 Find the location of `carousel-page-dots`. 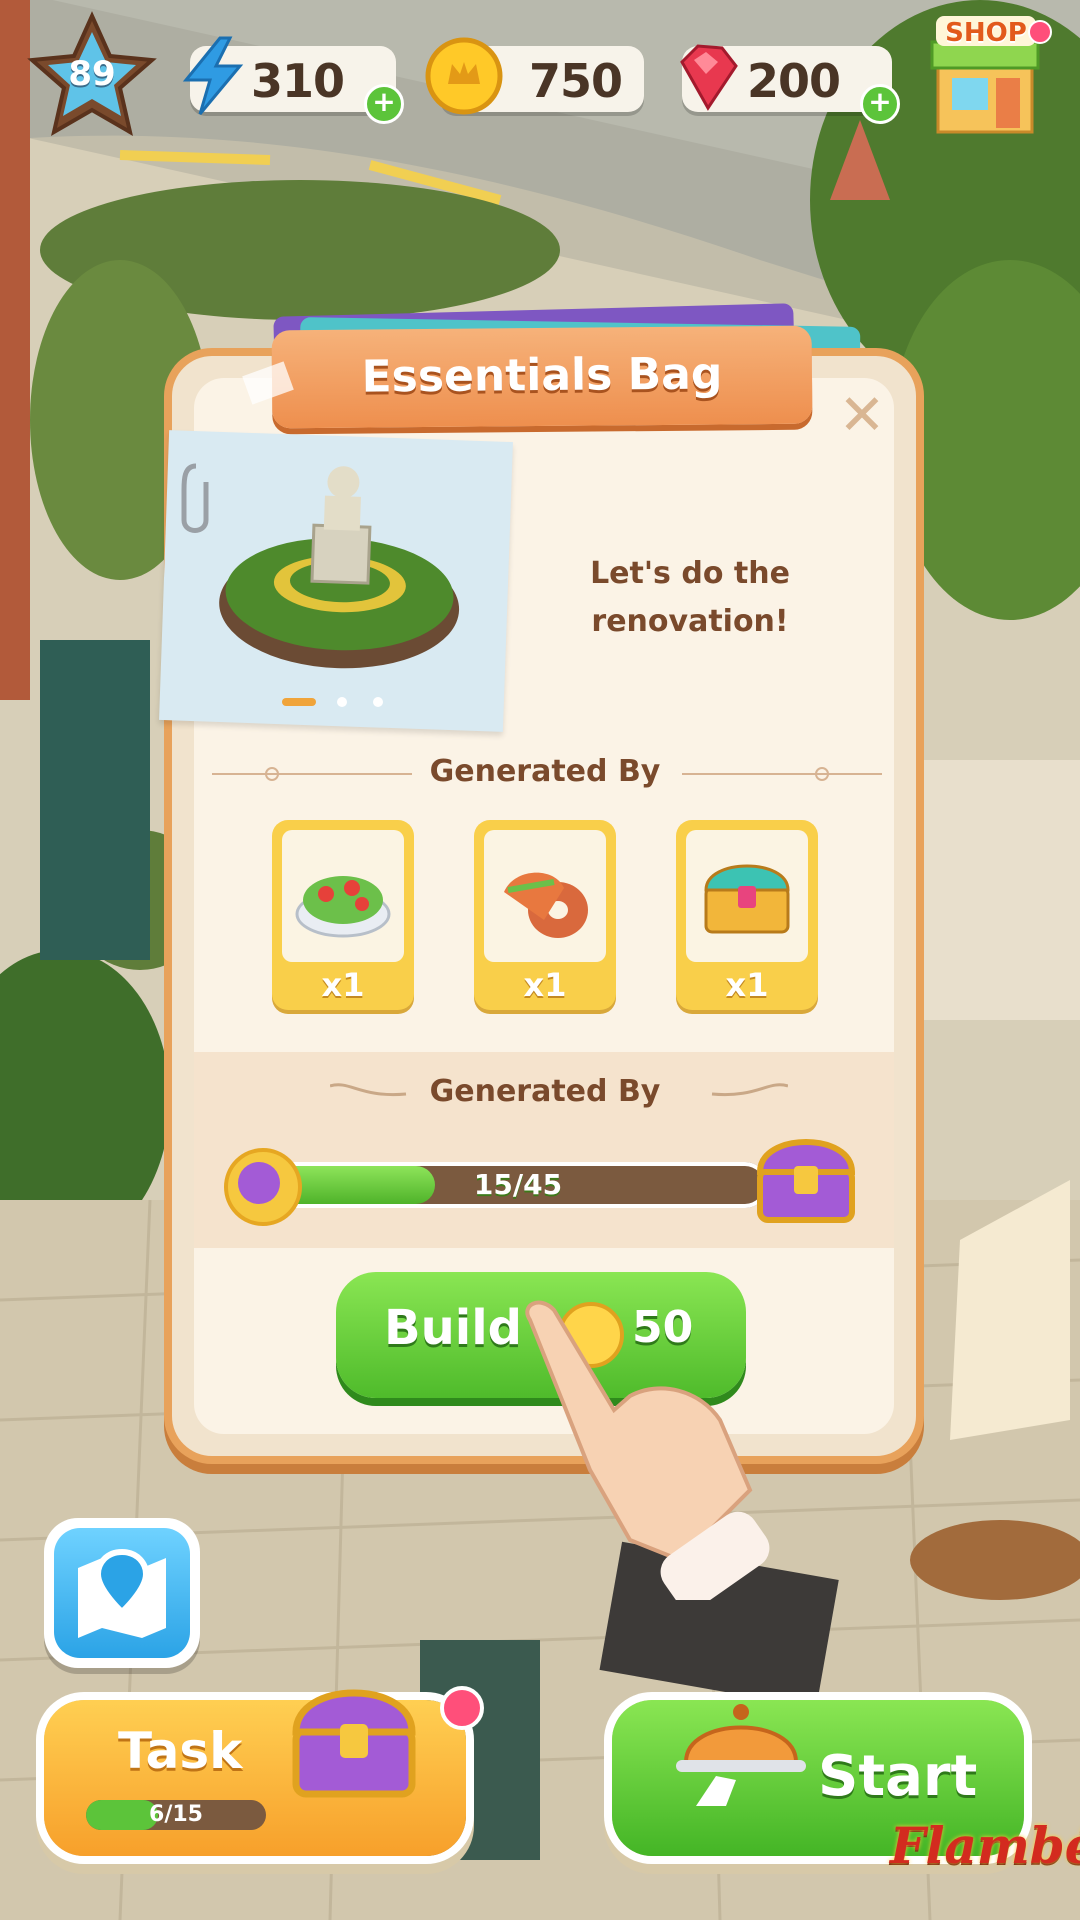

carousel-page-dots is located at coordinates (332, 702).